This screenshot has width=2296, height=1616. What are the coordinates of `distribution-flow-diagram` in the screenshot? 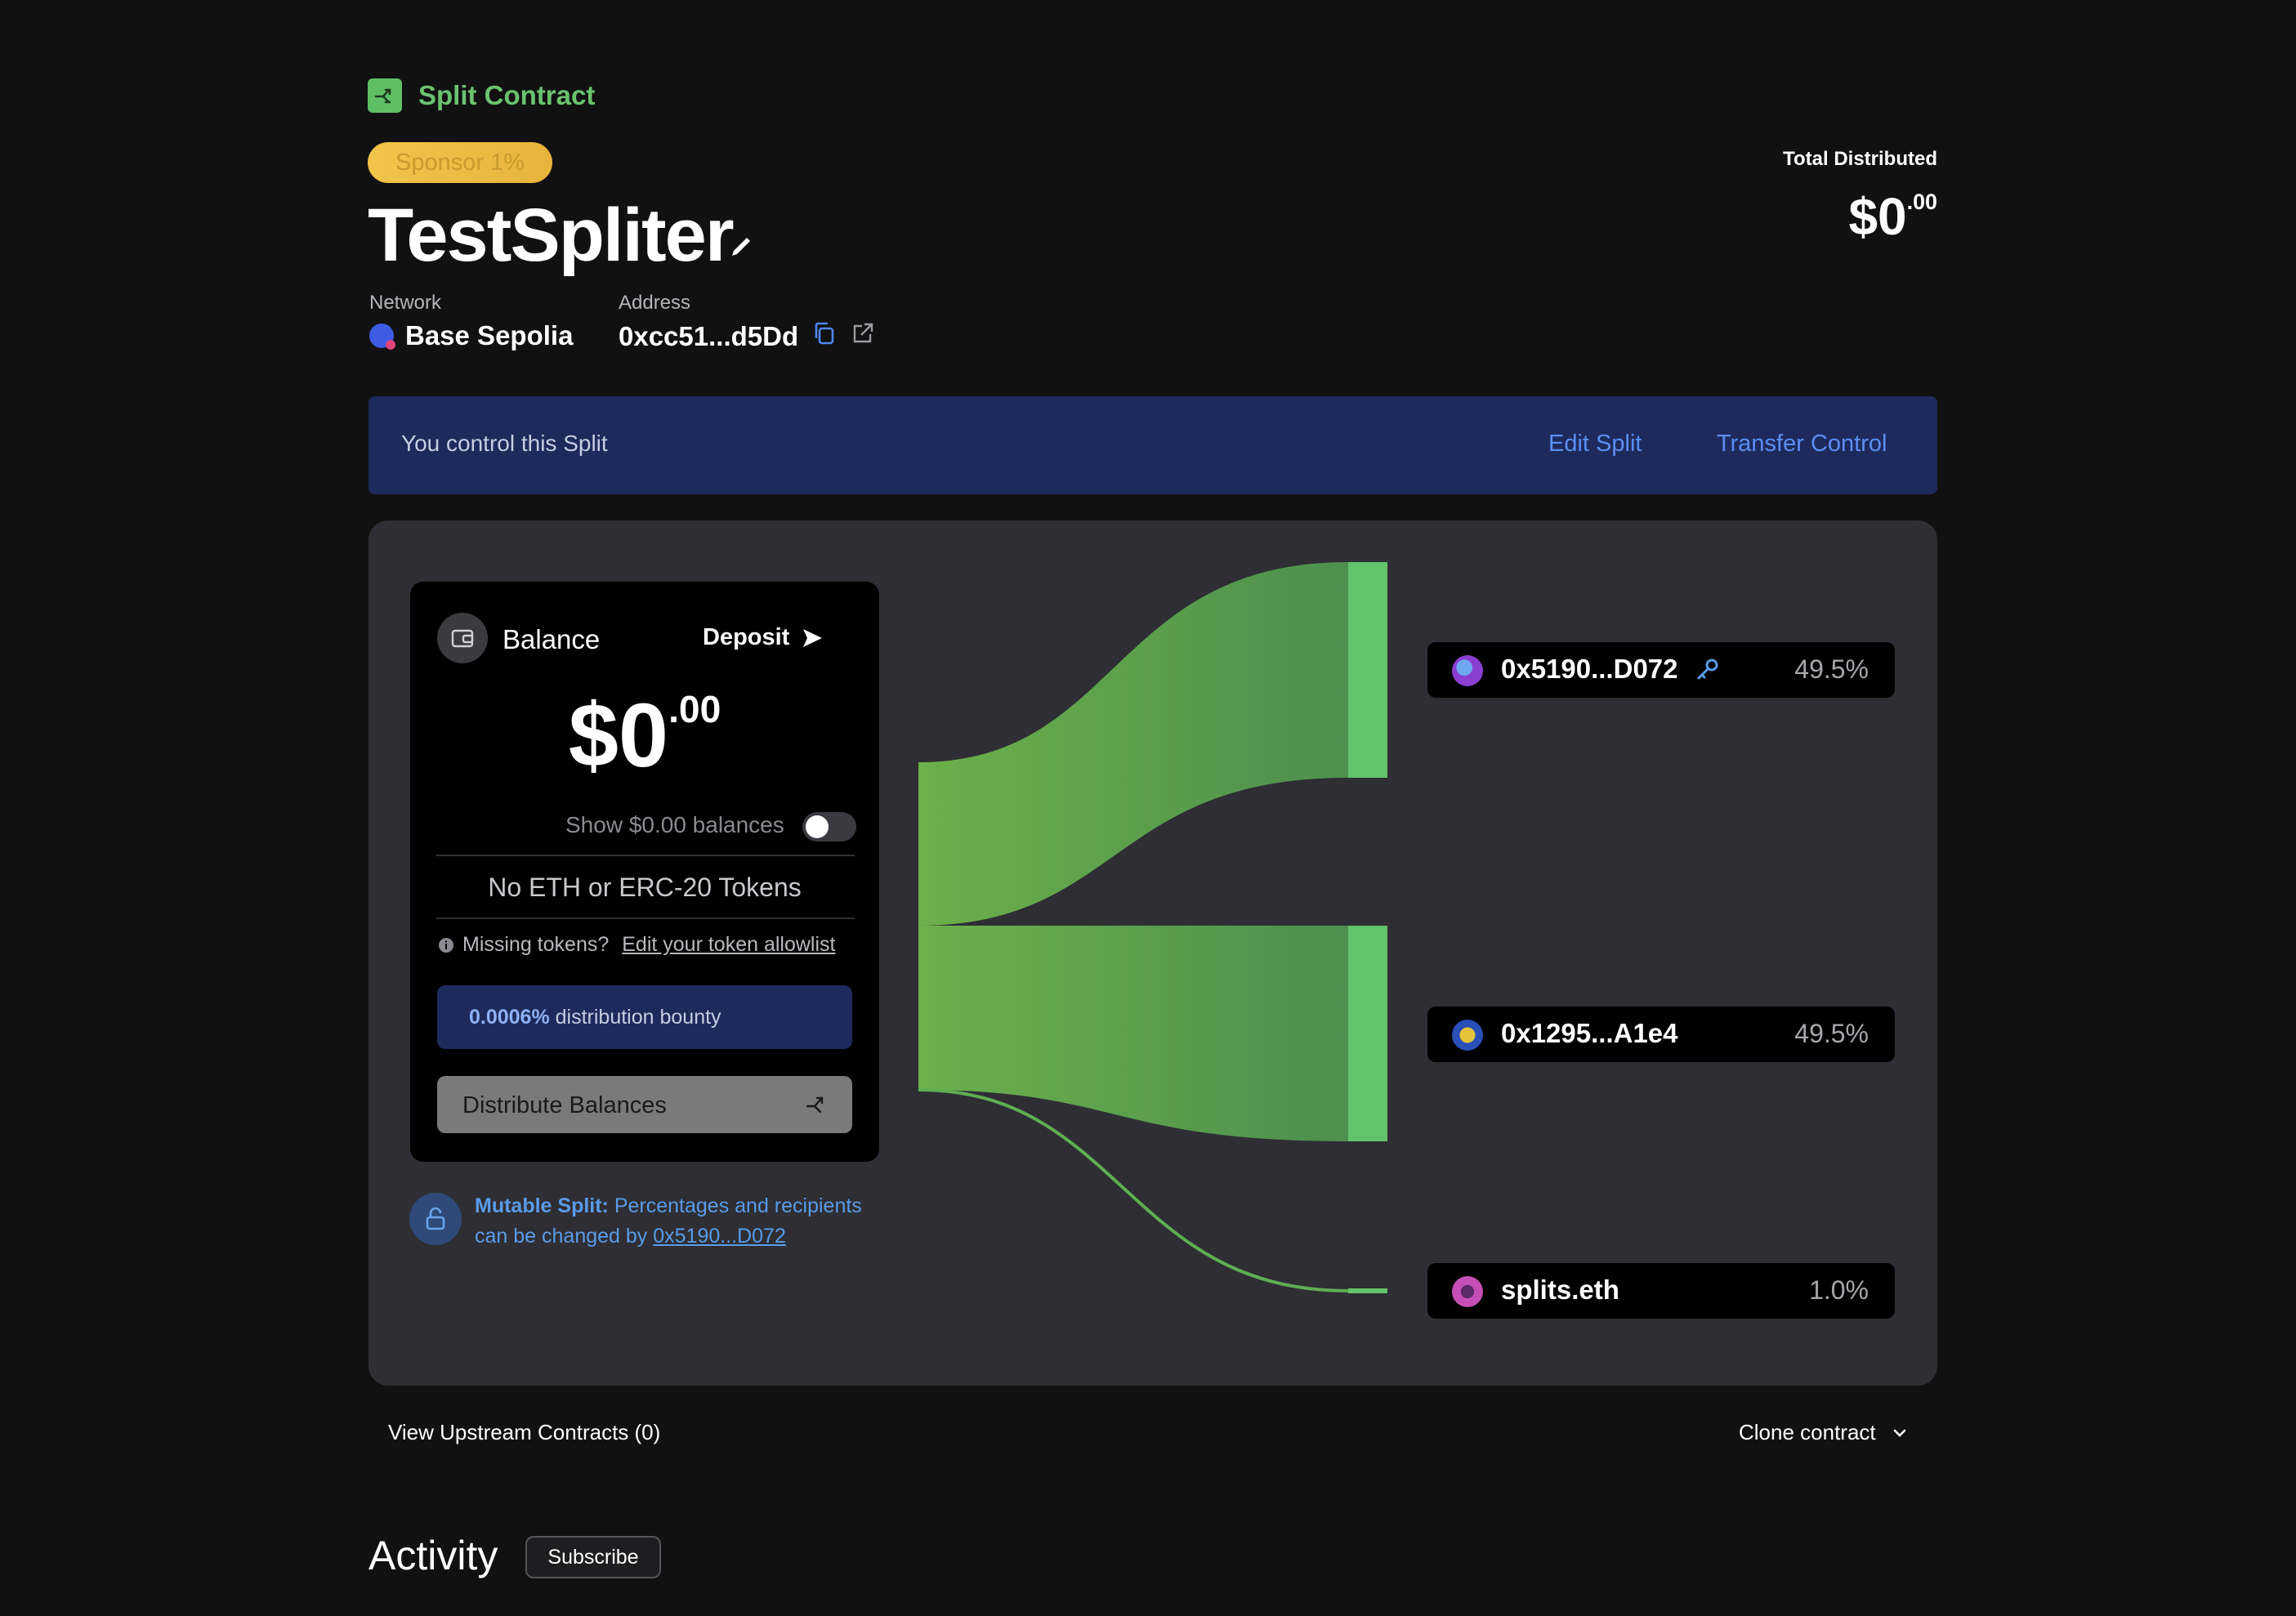 It's located at (1152, 927).